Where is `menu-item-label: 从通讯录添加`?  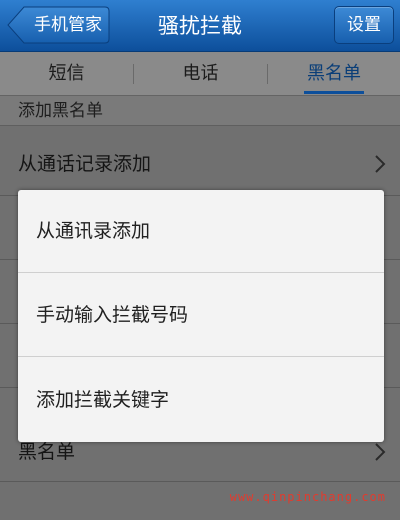 menu-item-label: 从通讯录添加 is located at coordinates (93, 231).